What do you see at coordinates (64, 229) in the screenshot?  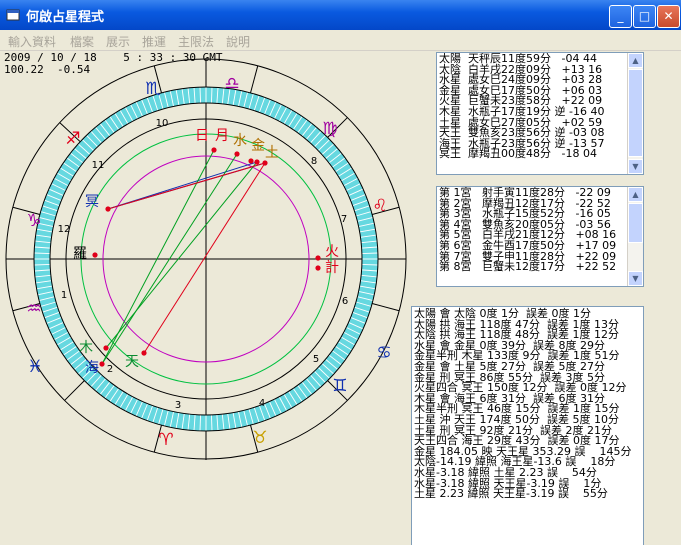 I see `house-number-label: 12` at bounding box center [64, 229].